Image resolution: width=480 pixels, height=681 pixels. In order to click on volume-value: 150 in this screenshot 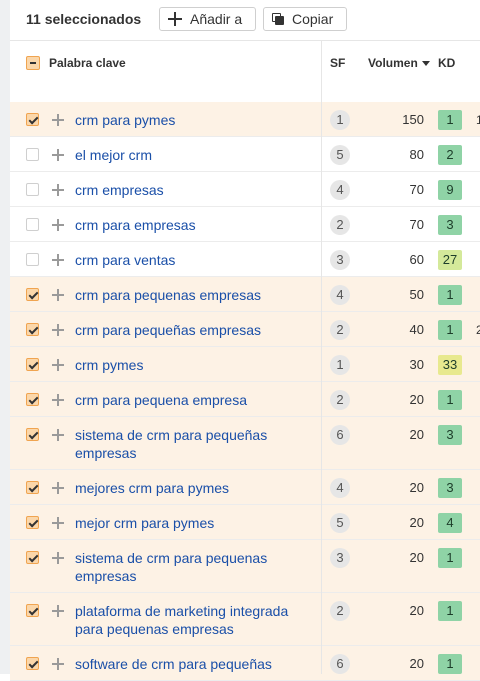, I will do `click(413, 119)`.